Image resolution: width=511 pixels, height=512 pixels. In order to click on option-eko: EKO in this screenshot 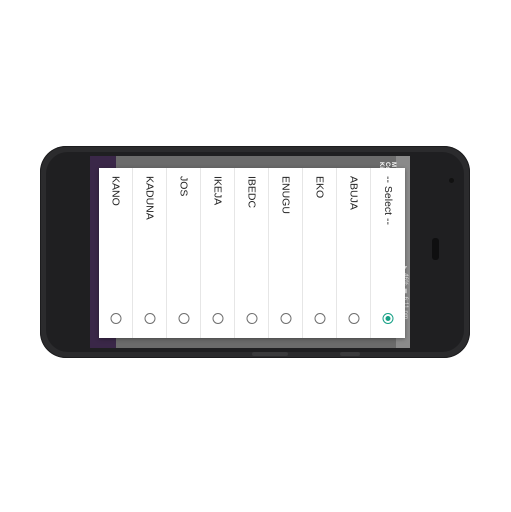, I will do `click(320, 253)`.